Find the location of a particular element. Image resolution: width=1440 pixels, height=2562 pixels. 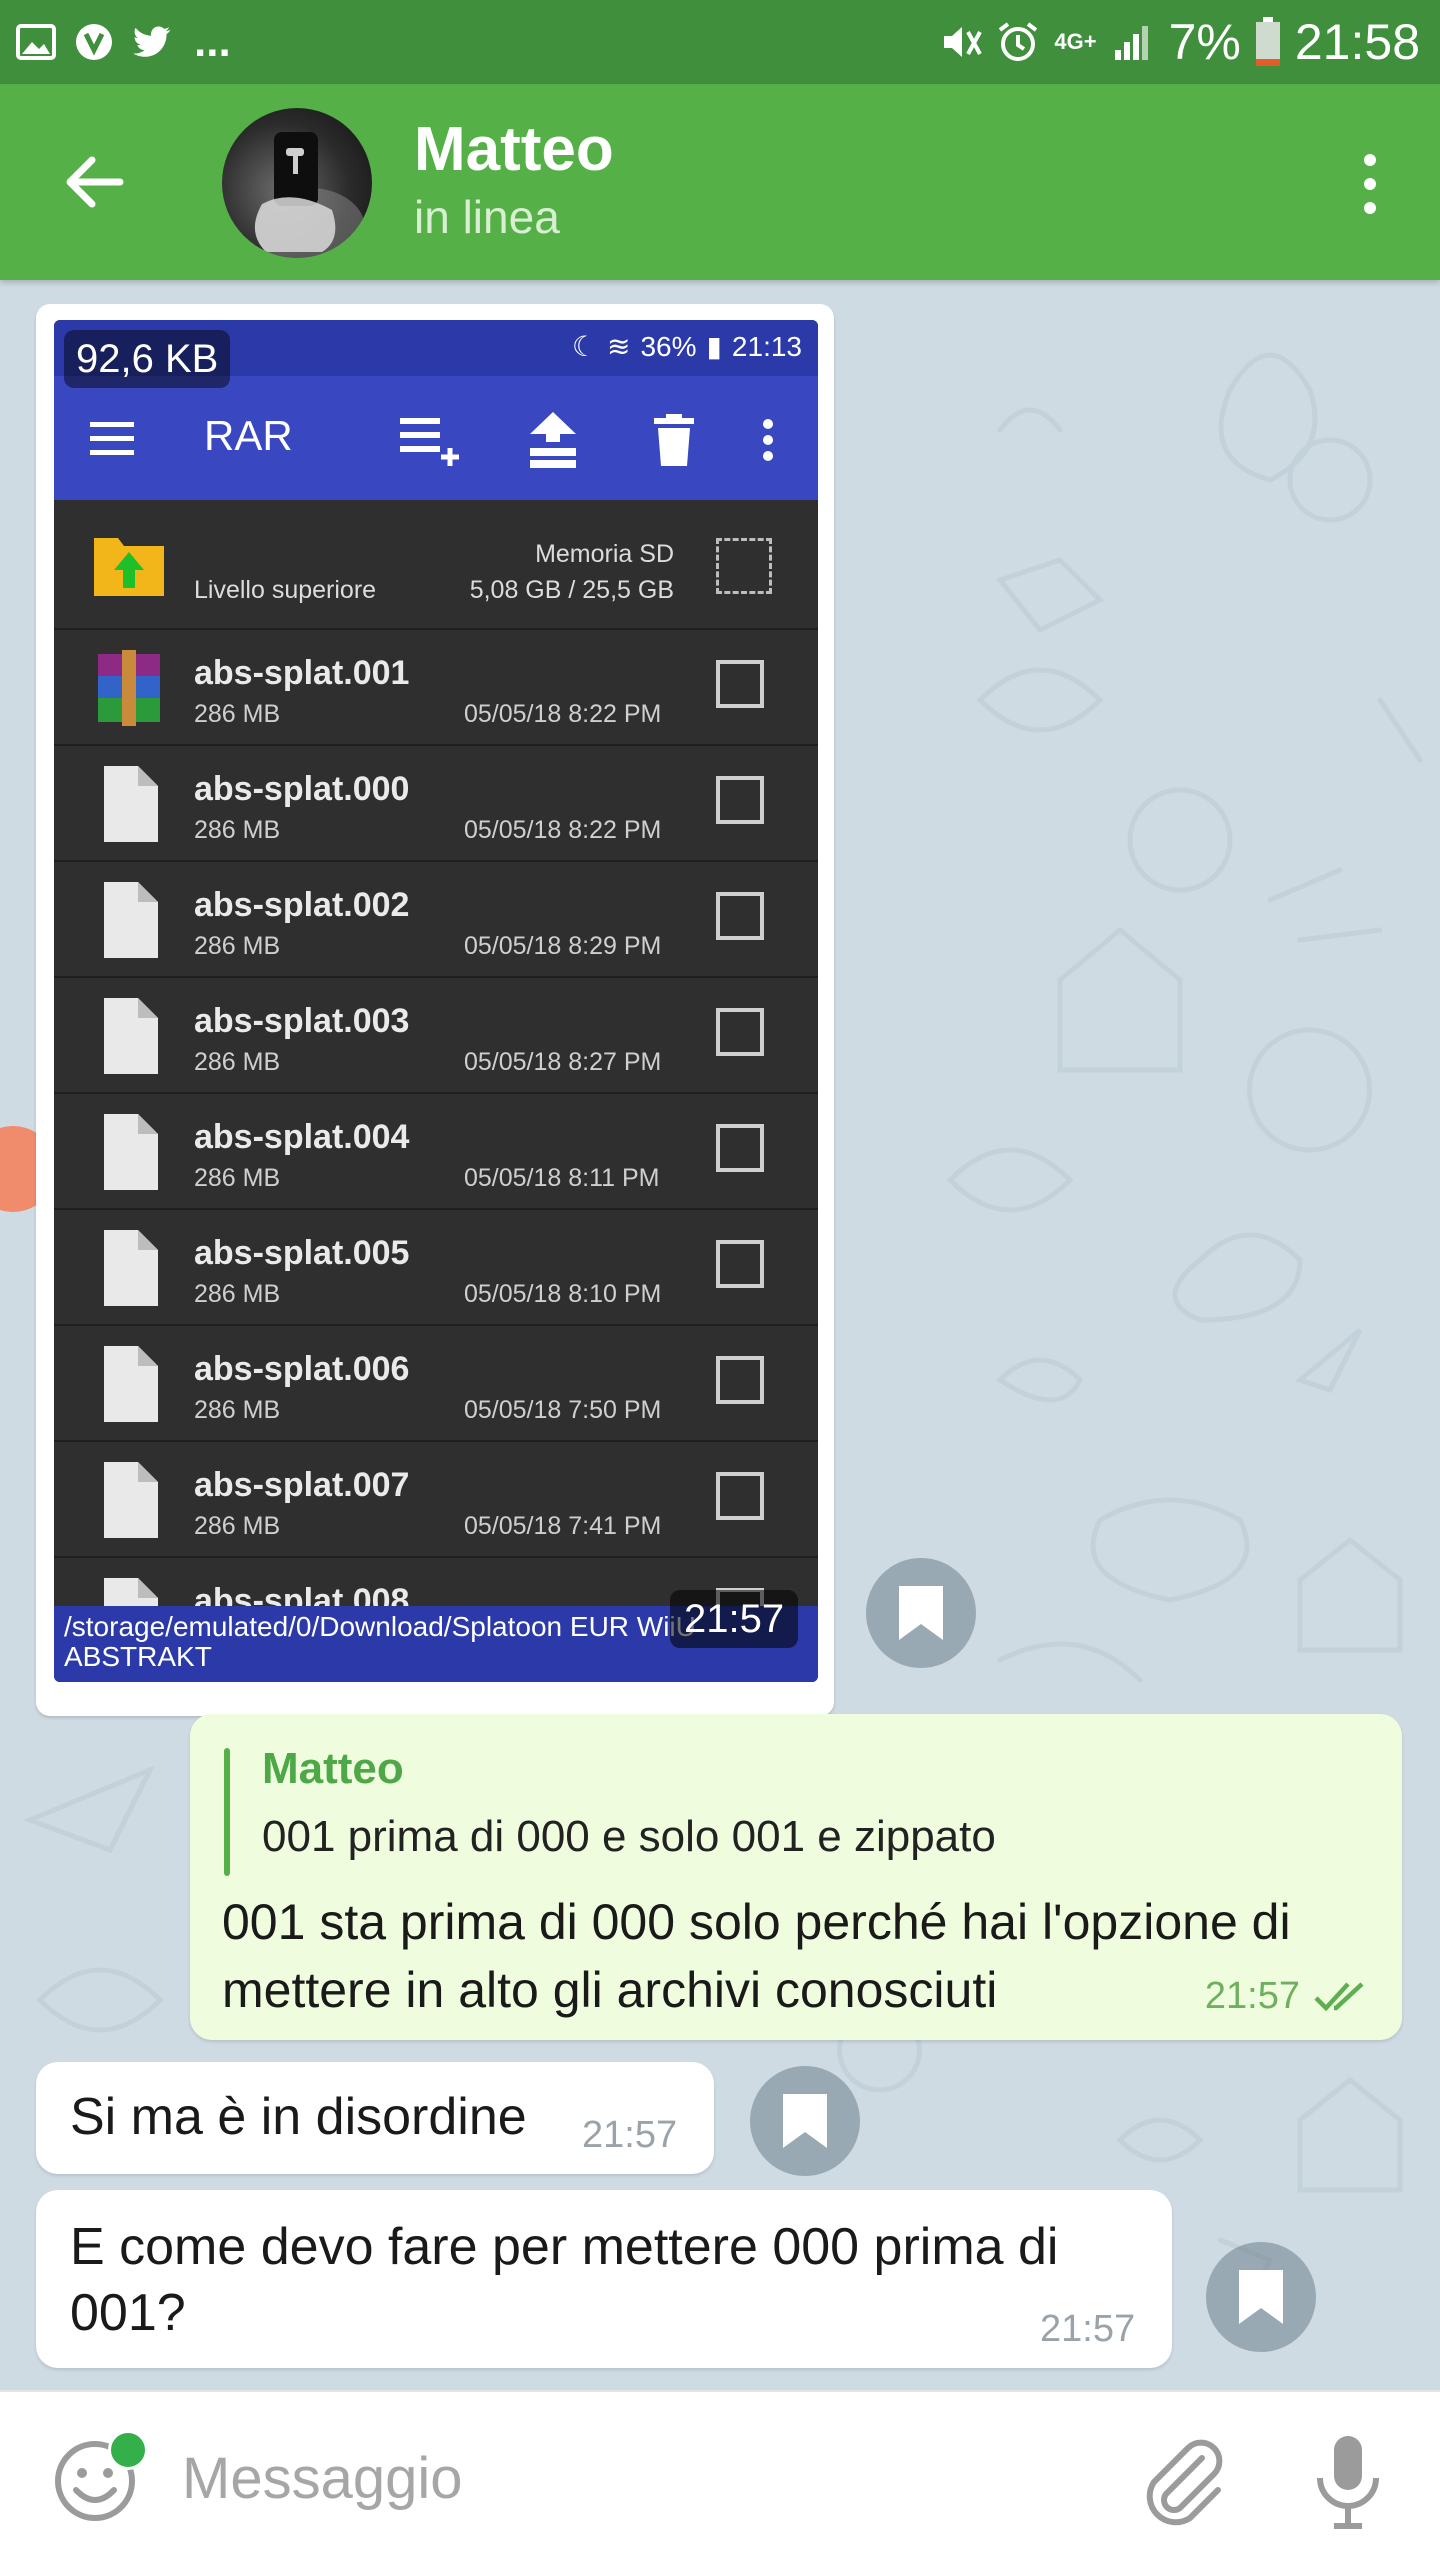

twitter-icon is located at coordinates (152, 41).